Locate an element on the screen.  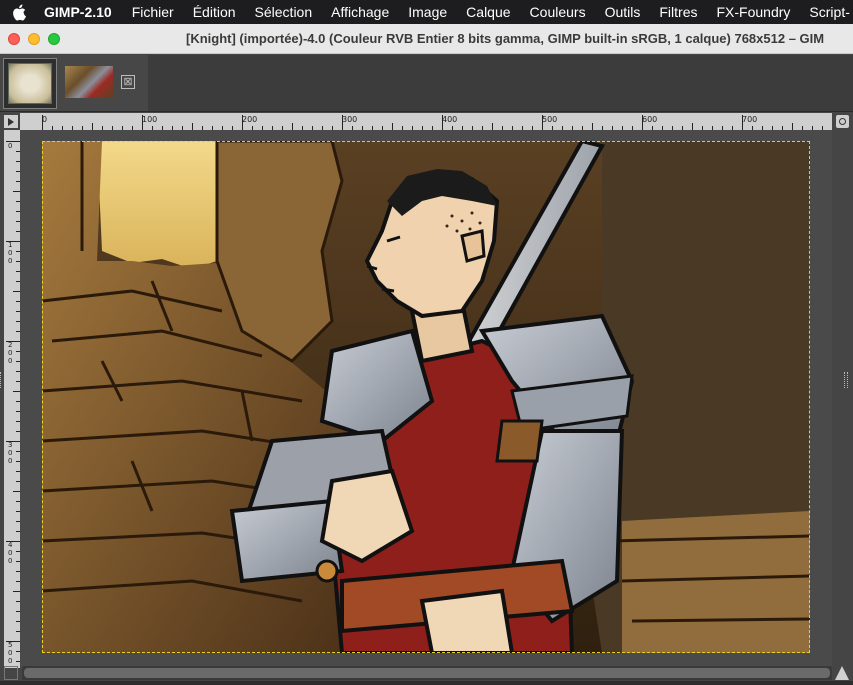
ruler-h-label: 600 is located at coordinates (650, 119).